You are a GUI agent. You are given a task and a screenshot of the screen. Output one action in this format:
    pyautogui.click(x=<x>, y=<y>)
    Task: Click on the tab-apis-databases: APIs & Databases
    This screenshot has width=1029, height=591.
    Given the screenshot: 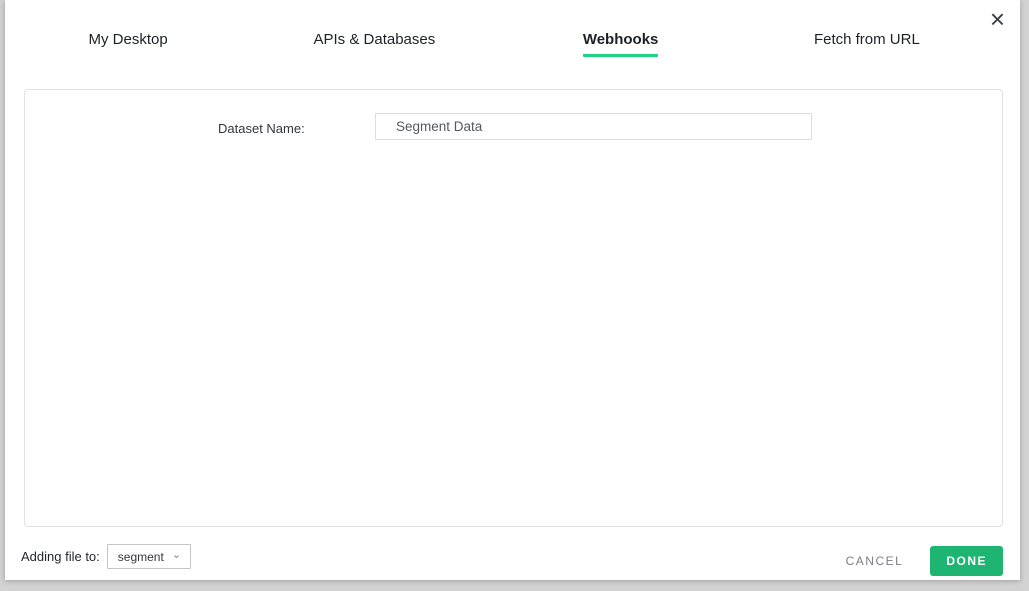 What is the action you would take?
    pyautogui.click(x=374, y=44)
    